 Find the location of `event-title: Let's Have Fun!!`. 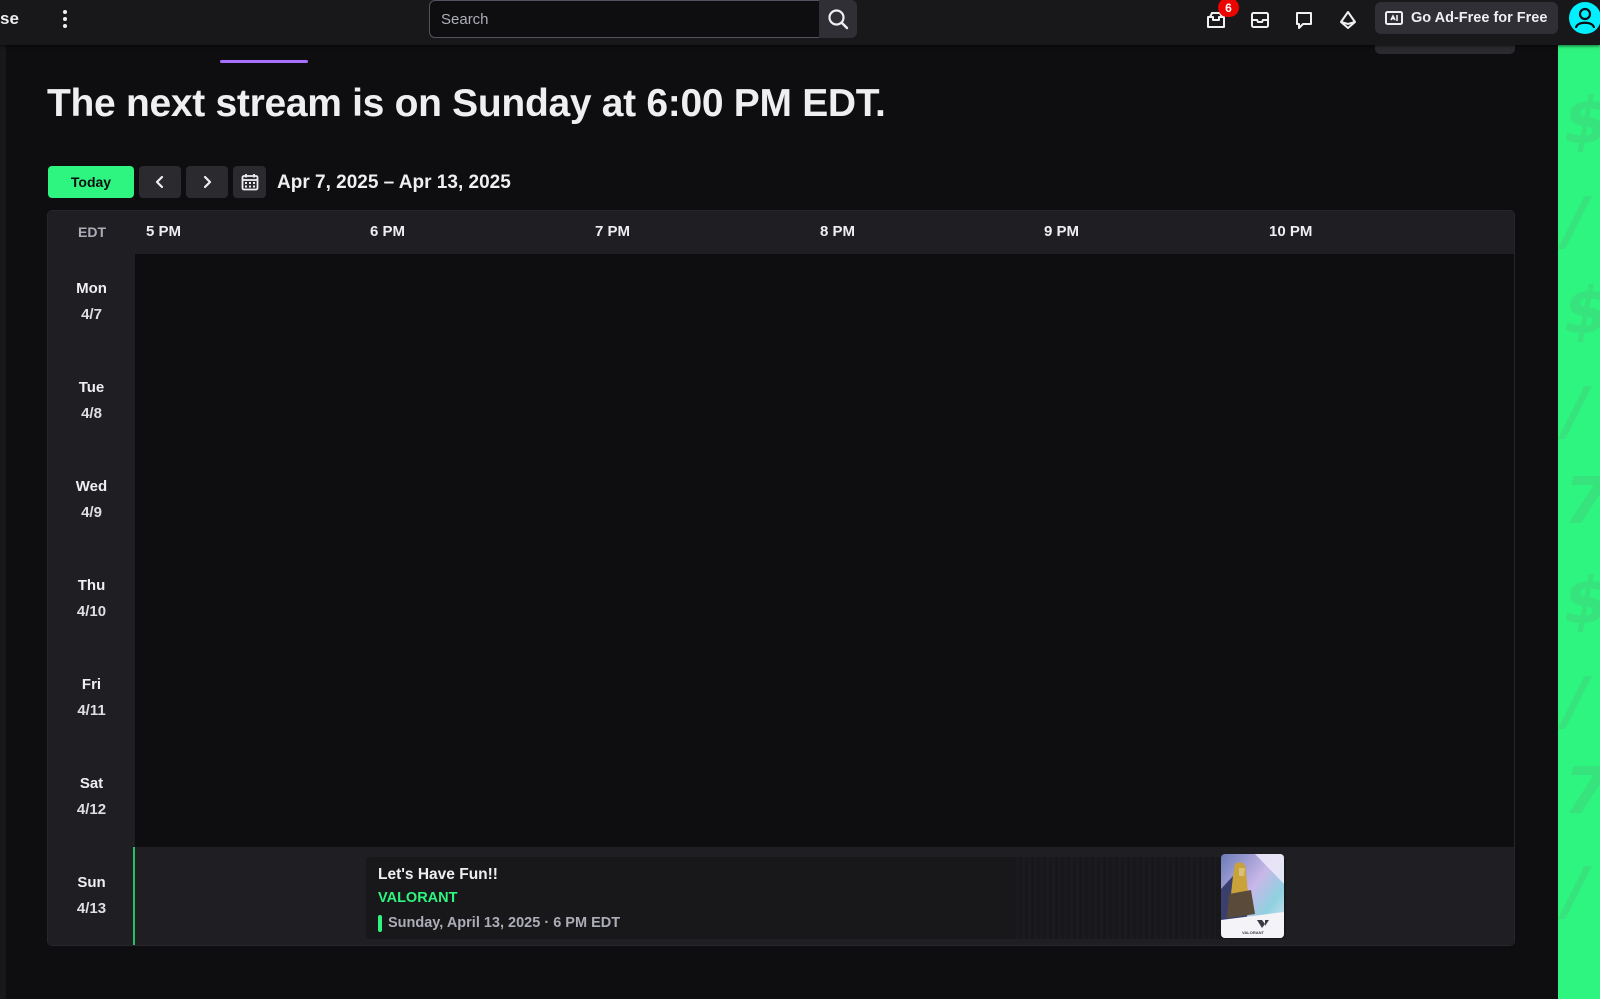

event-title: Let's Have Fun!! is located at coordinates (438, 874).